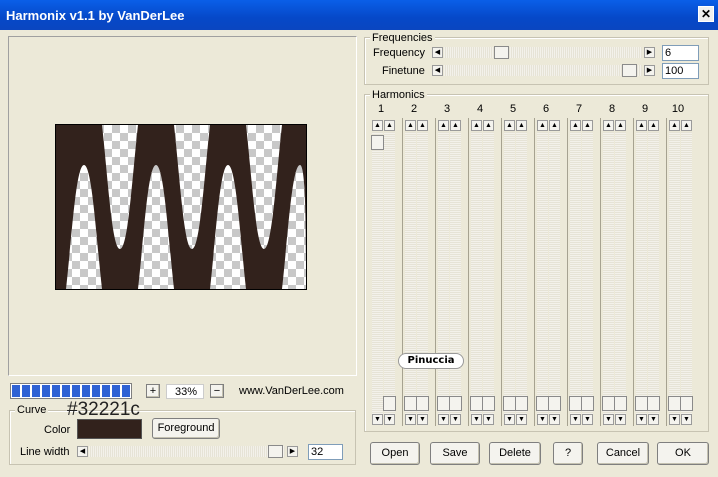  What do you see at coordinates (437, 70) in the screenshot?
I see `finetune-left-arrow: ◀` at bounding box center [437, 70].